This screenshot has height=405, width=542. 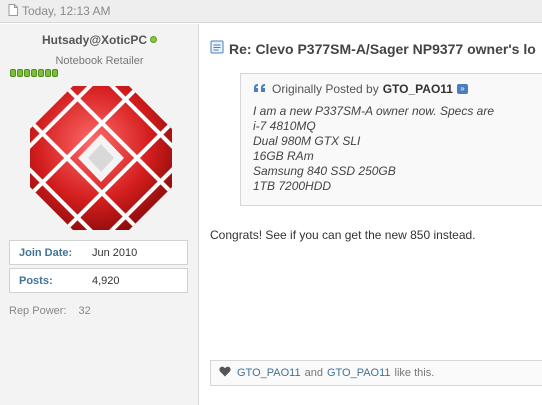 I want to click on quote-line: 16GB RAm, so click(x=283, y=156).